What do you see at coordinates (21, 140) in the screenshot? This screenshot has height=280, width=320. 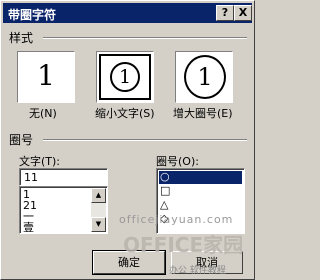 I see `circle-section-label: 圈号` at bounding box center [21, 140].